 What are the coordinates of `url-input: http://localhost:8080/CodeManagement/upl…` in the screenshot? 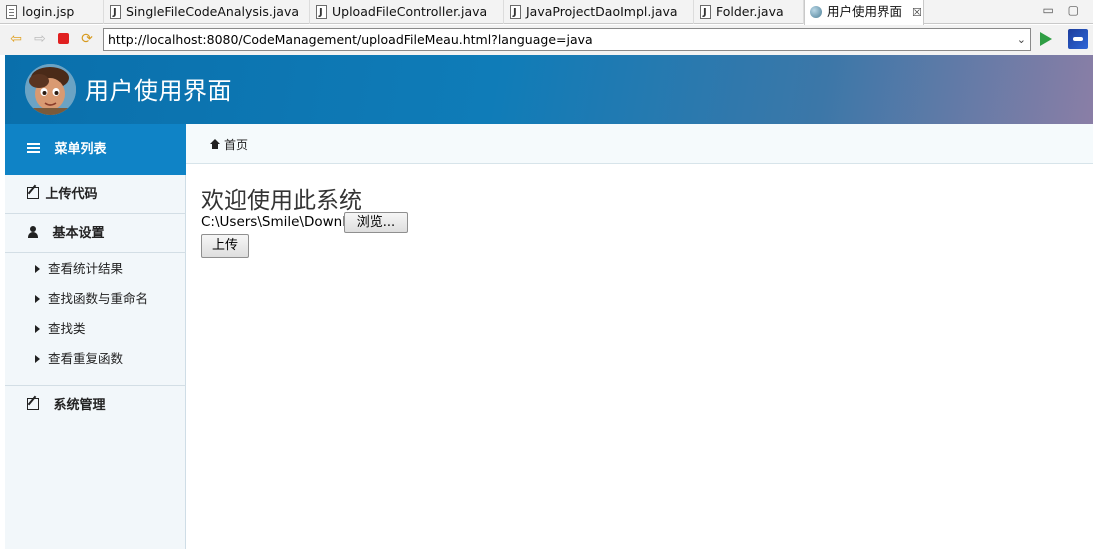 It's located at (567, 39).